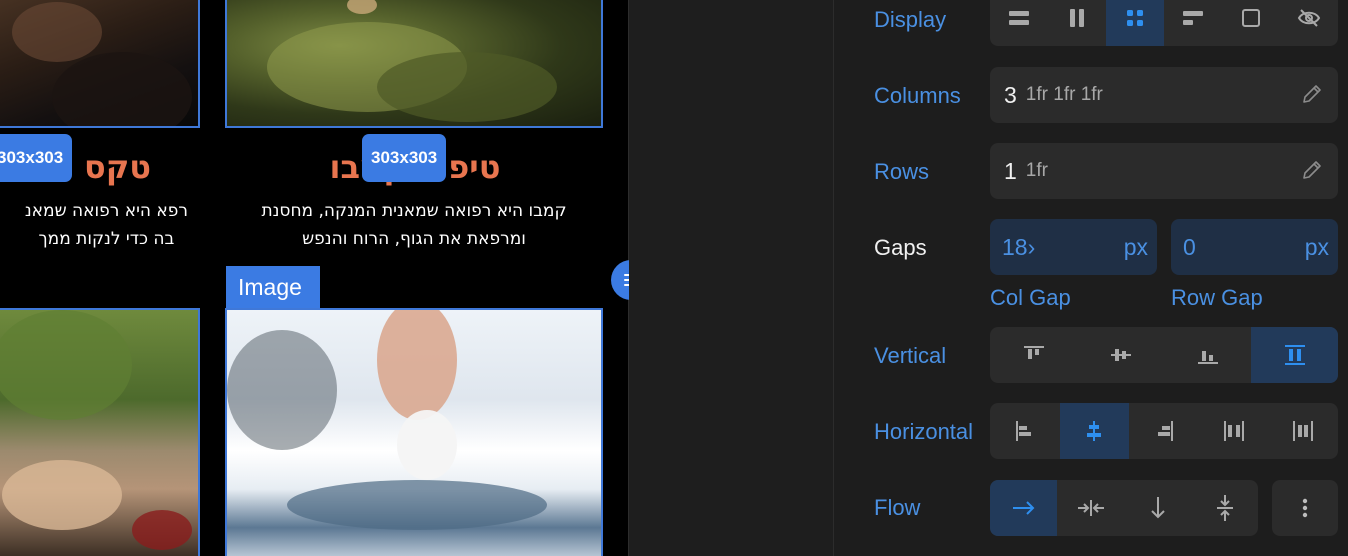 This screenshot has width=1348, height=556. Describe the element at coordinates (414, 211) in the screenshot. I see `description-line: קמבו היא רפואה שמאנית המנקה, מחסנת` at that location.